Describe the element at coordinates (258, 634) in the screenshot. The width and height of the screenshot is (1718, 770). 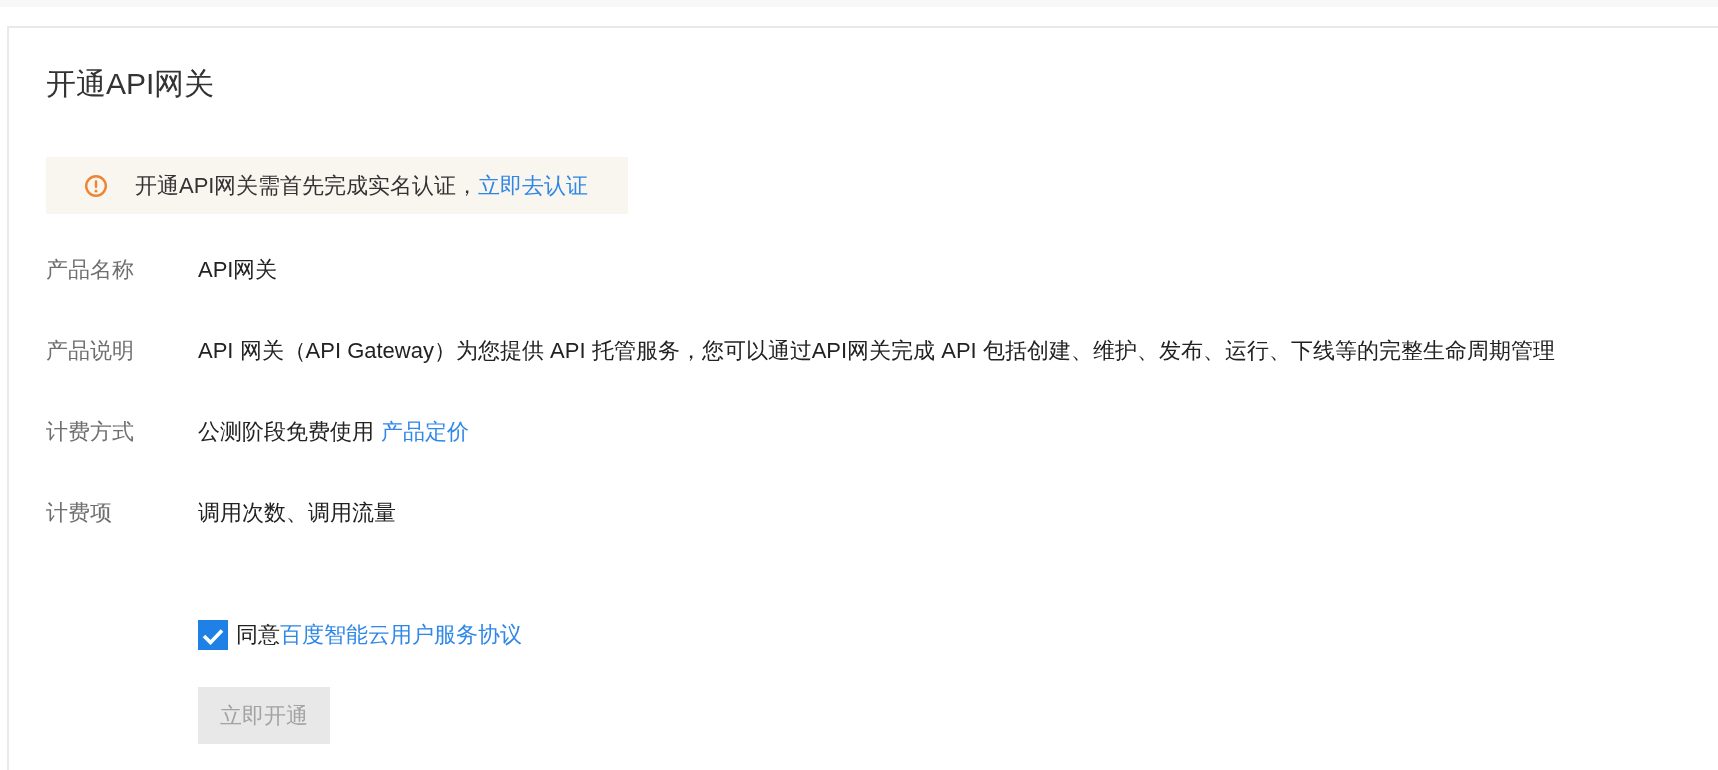
I see `agree-label: 同意` at that location.